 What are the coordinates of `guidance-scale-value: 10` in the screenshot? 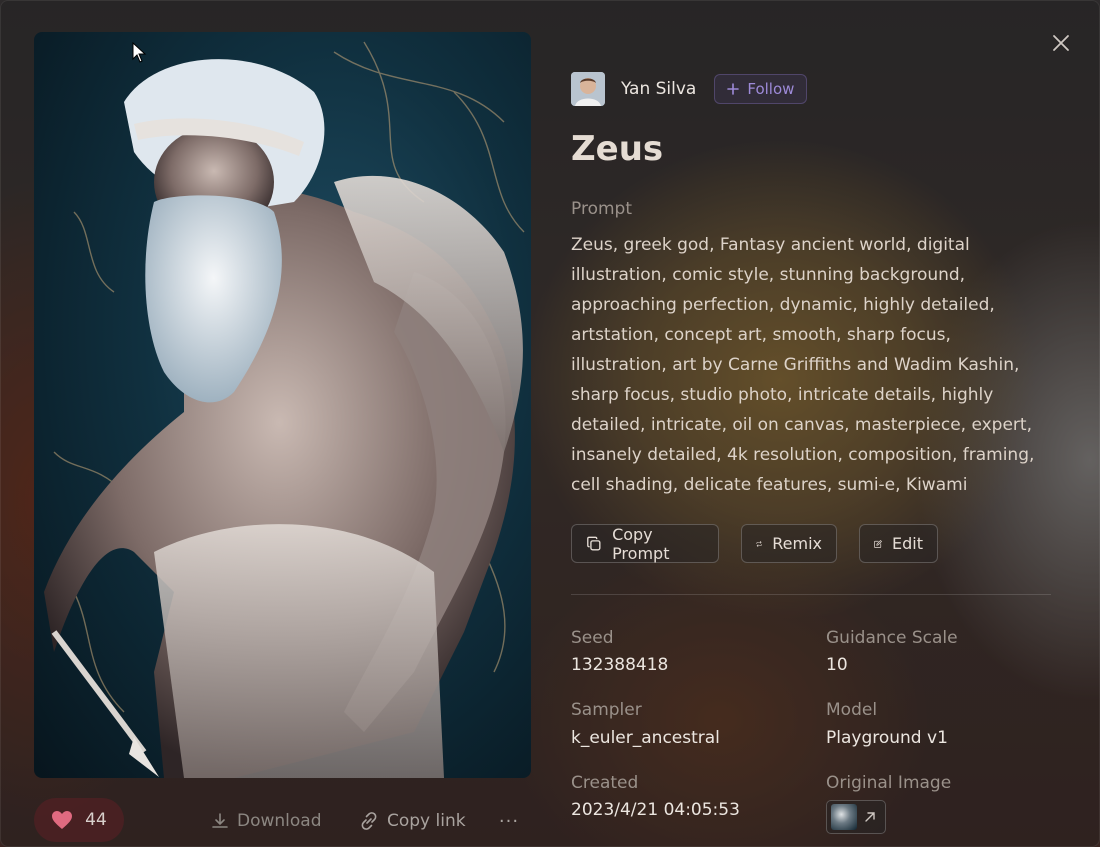 It's located at (837, 665).